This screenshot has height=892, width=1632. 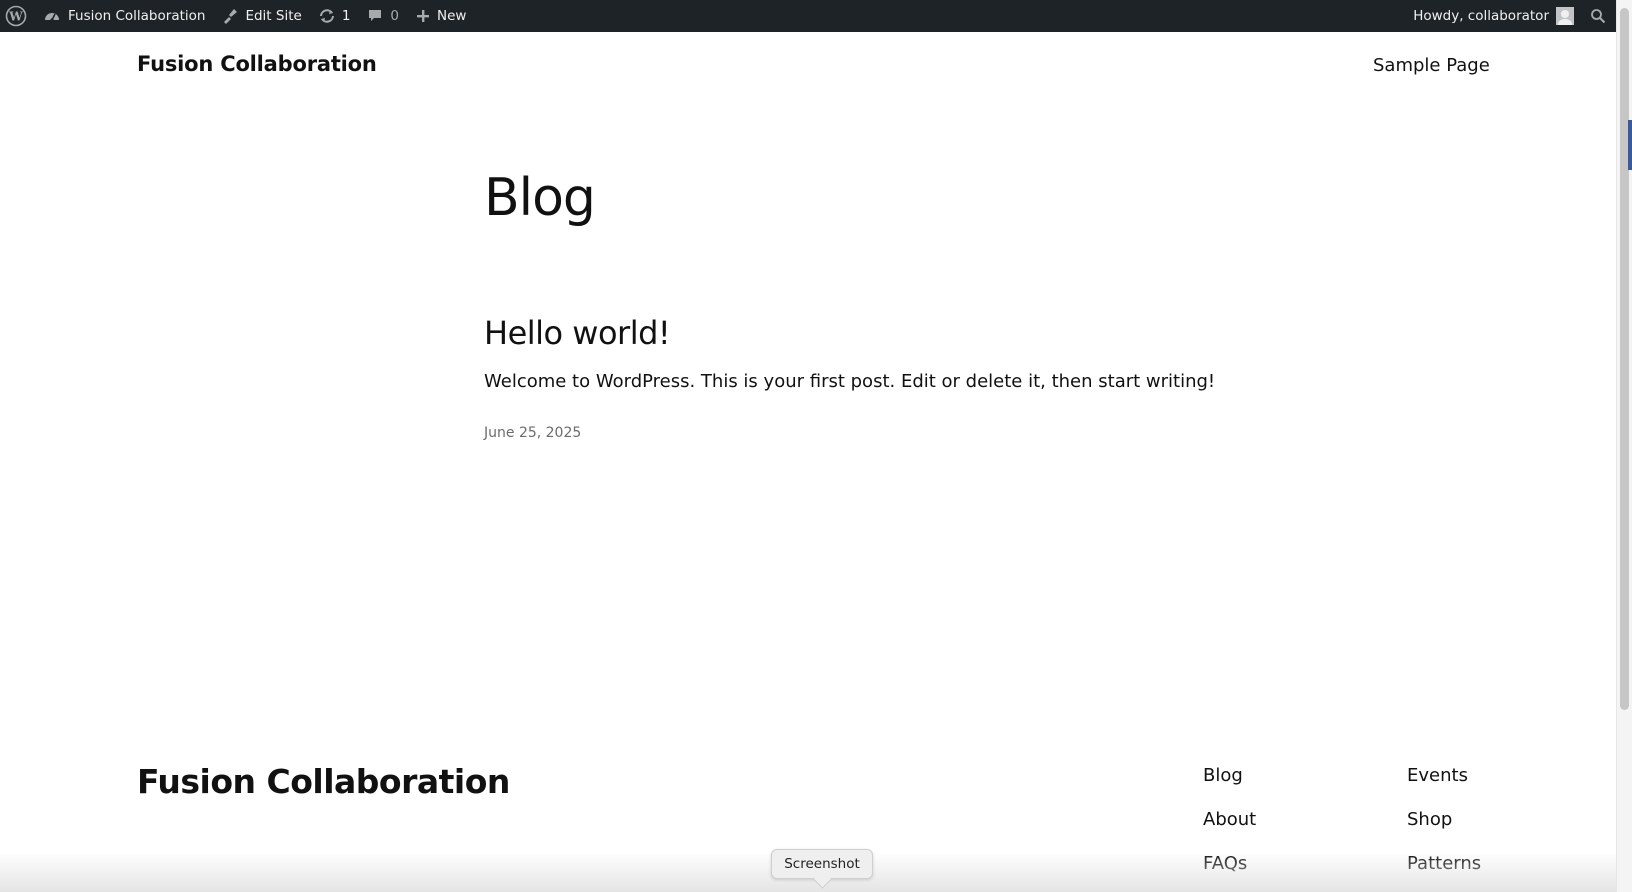 I want to click on admin-bar-left: W Fusion Collaboration Edit Site 1 0 New, so click(x=237, y=16).